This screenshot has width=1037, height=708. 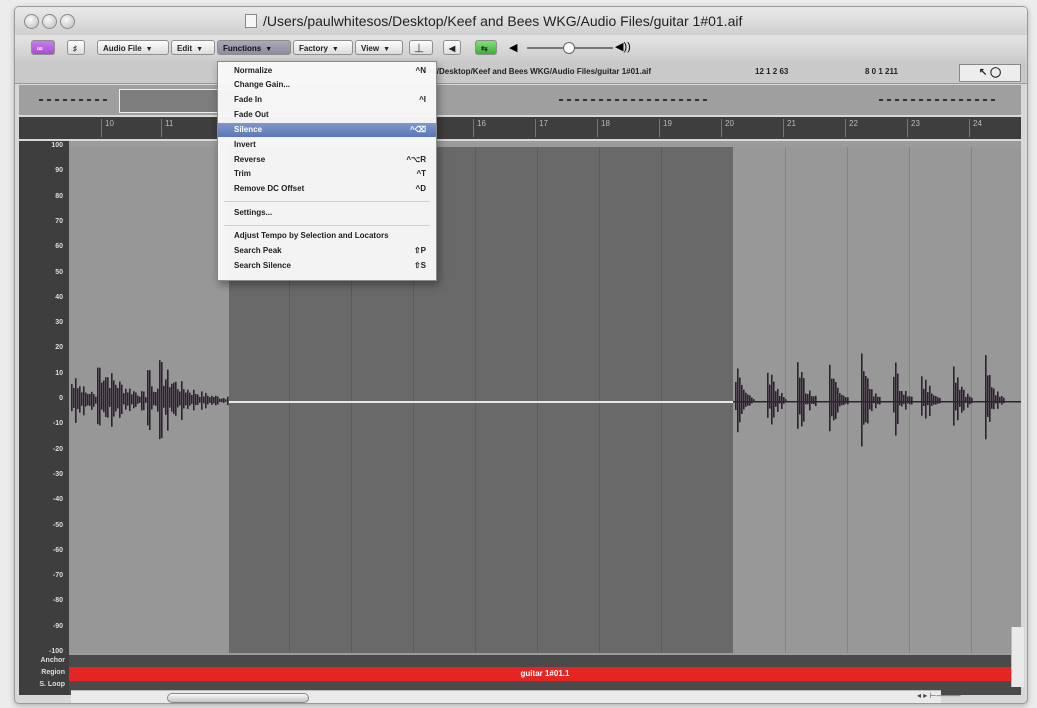 I want to click on menu-item-label: Search Peak, so click(x=258, y=250).